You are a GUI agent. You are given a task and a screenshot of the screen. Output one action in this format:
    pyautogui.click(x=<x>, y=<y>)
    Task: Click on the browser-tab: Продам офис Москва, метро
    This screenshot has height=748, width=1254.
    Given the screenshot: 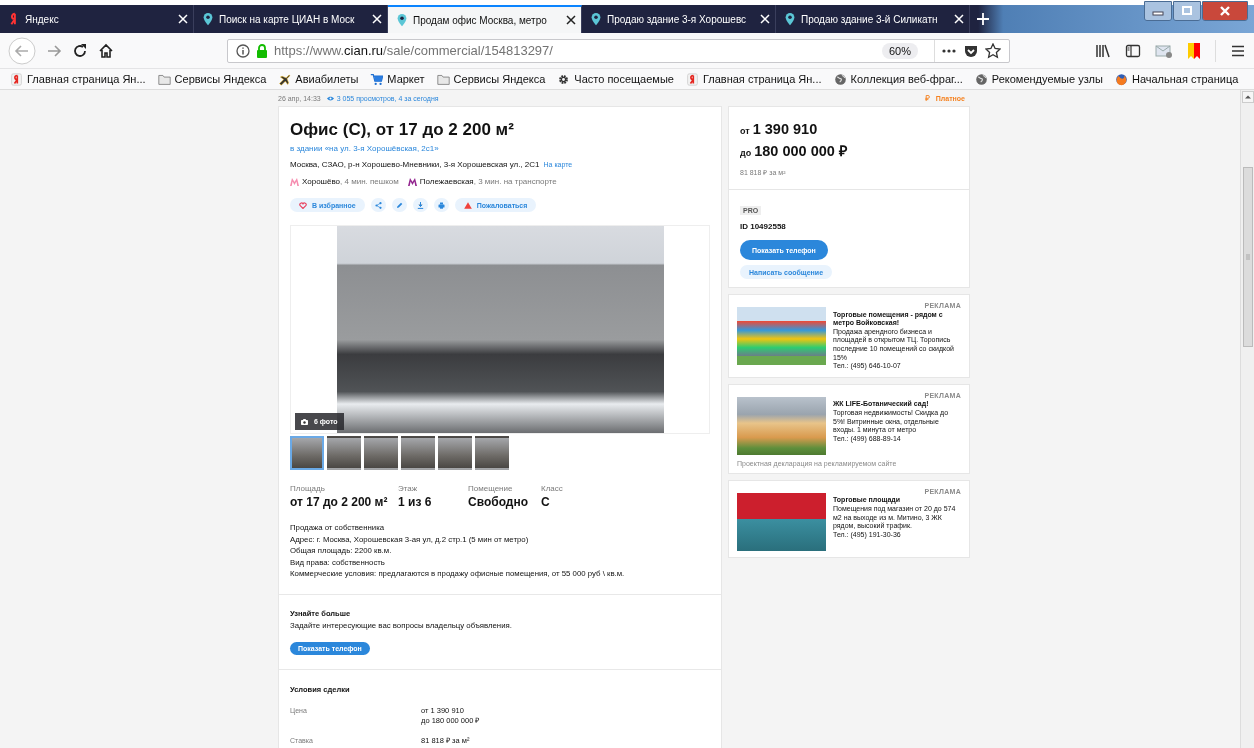 What is the action you would take?
    pyautogui.click(x=485, y=19)
    